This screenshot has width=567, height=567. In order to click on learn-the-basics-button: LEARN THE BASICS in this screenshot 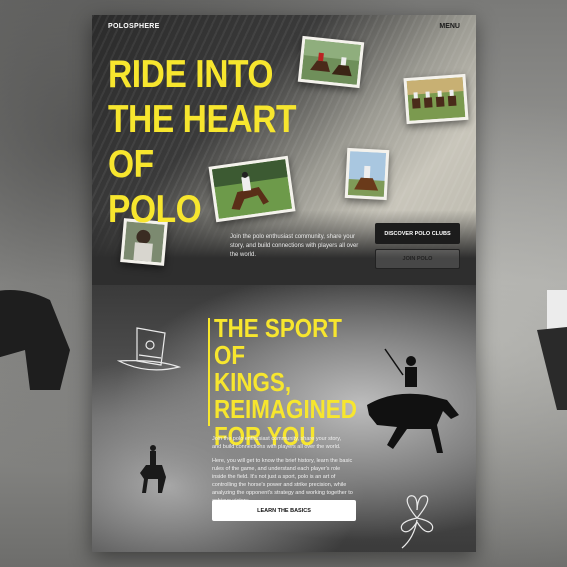, I will do `click(284, 510)`.